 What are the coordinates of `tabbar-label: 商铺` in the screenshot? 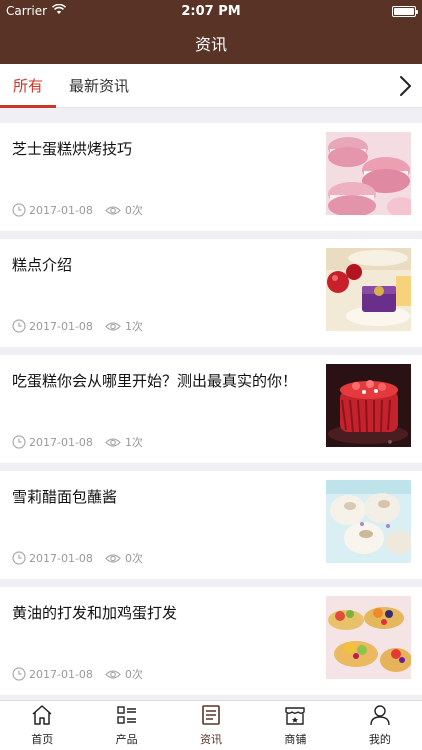 It's located at (295, 739).